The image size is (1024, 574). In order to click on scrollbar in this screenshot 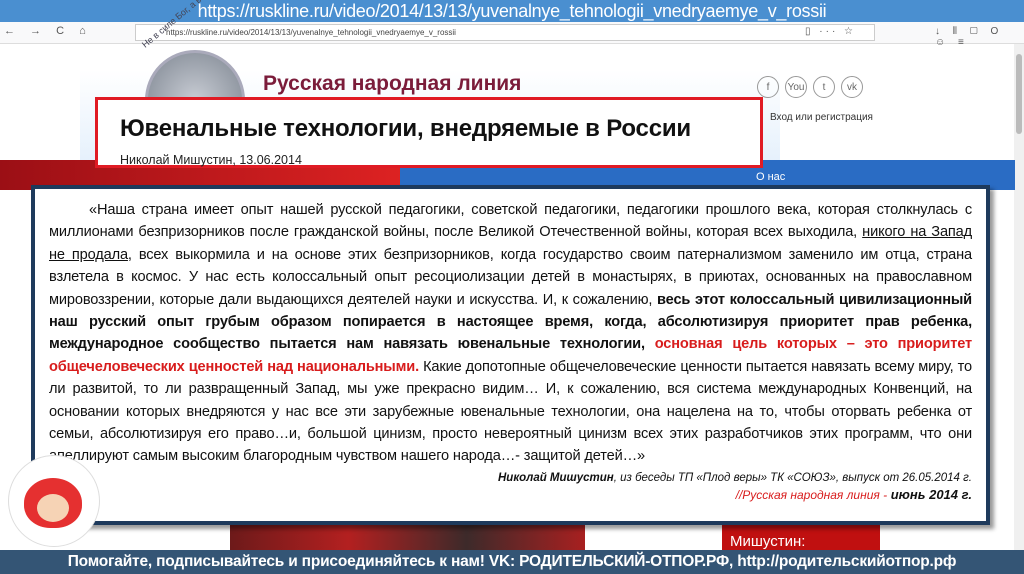, I will do `click(1019, 297)`.